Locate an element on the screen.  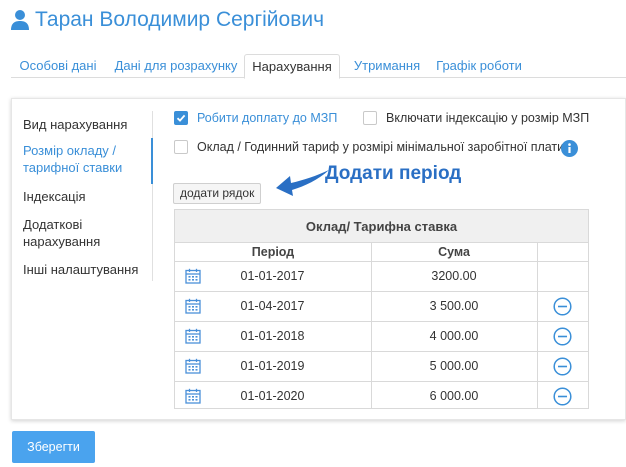
arrow-left-icon is located at coordinates (302, 183).